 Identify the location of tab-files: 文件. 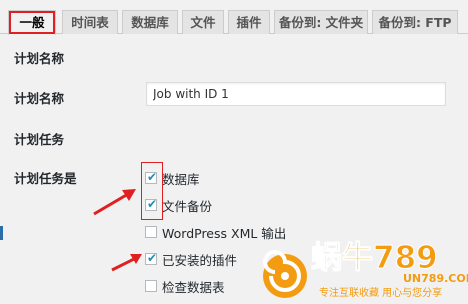
(203, 22).